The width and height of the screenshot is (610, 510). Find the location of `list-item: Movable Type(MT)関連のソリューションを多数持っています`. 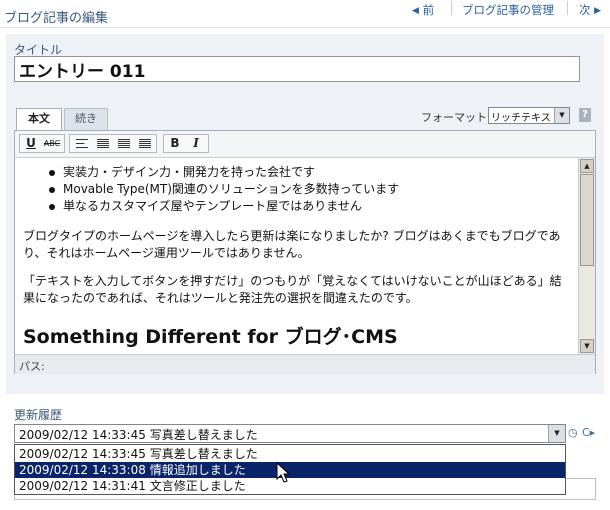

list-item: Movable Type(MT)関連のソリューションを多数持っています is located at coordinates (218, 189).